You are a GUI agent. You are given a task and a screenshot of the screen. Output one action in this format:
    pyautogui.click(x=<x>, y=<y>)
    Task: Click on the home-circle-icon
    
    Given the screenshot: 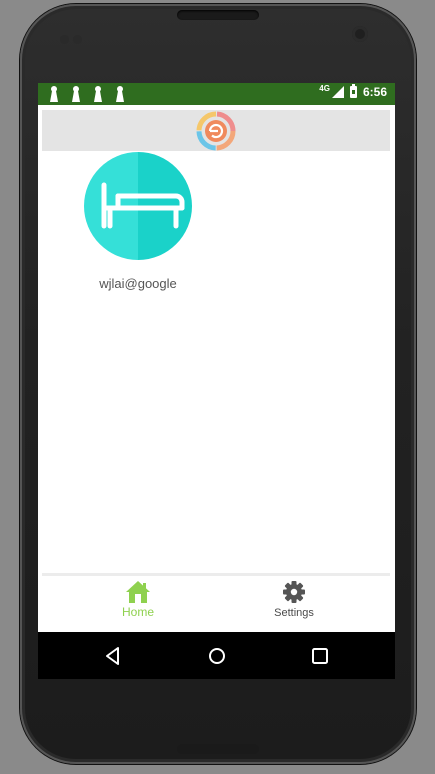 What is the action you would take?
    pyautogui.click(x=217, y=656)
    